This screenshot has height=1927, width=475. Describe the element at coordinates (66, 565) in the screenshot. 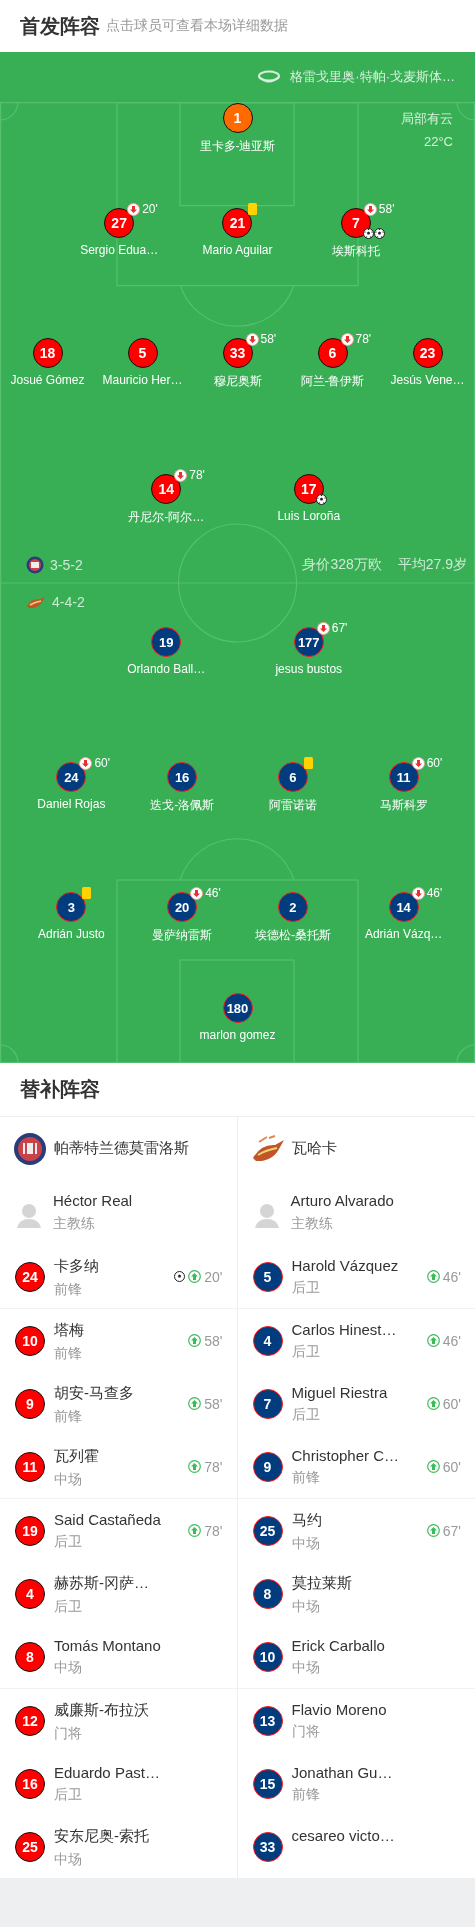

I see `formation-text: 3-5-2` at that location.